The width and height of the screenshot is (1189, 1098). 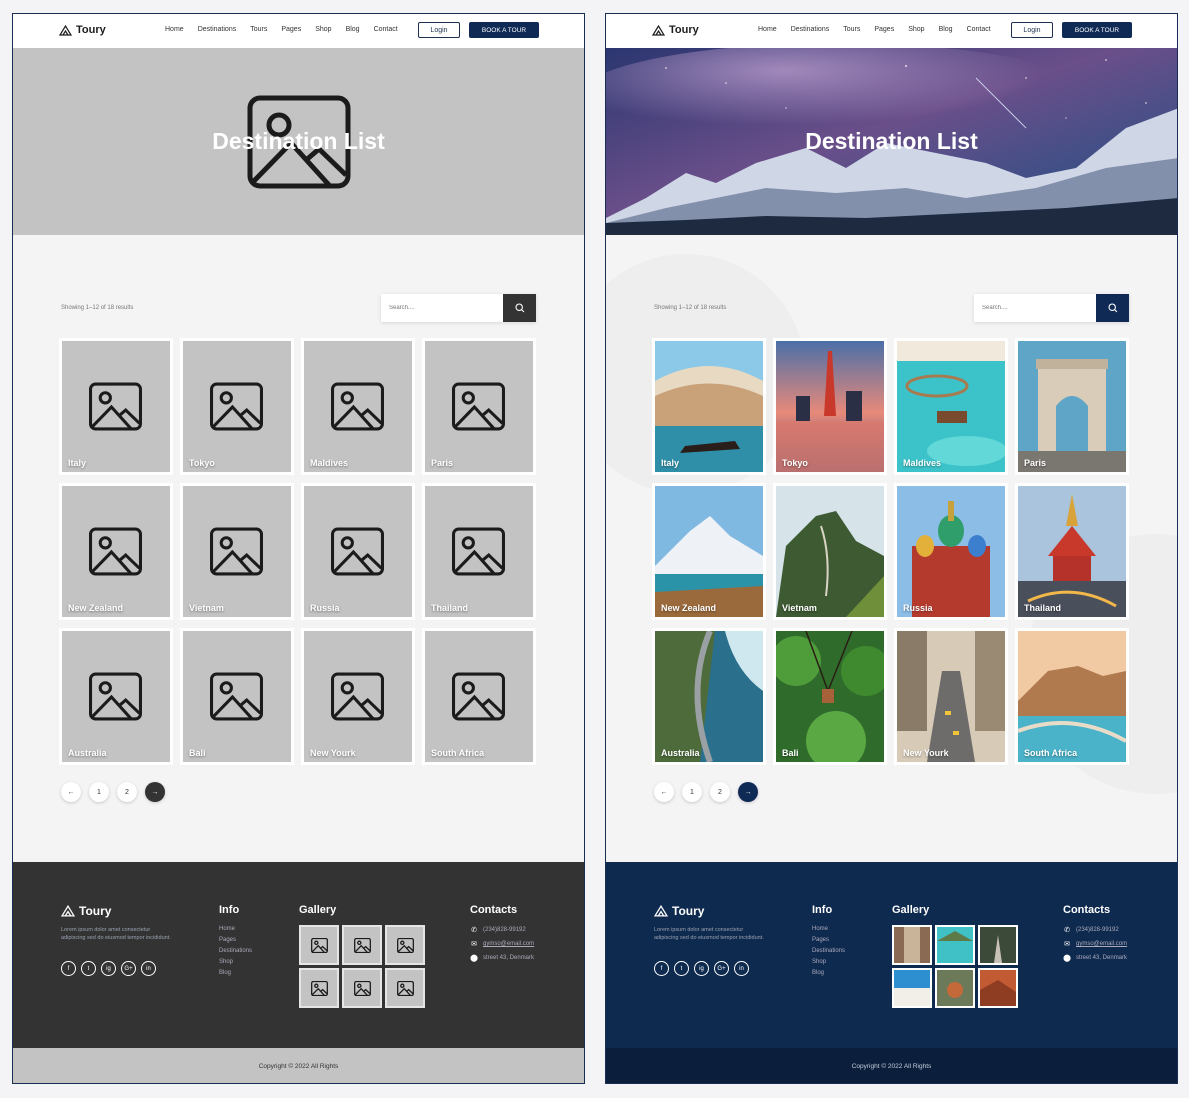 I want to click on social-links: f t ig G+ in, so click(x=701, y=968).